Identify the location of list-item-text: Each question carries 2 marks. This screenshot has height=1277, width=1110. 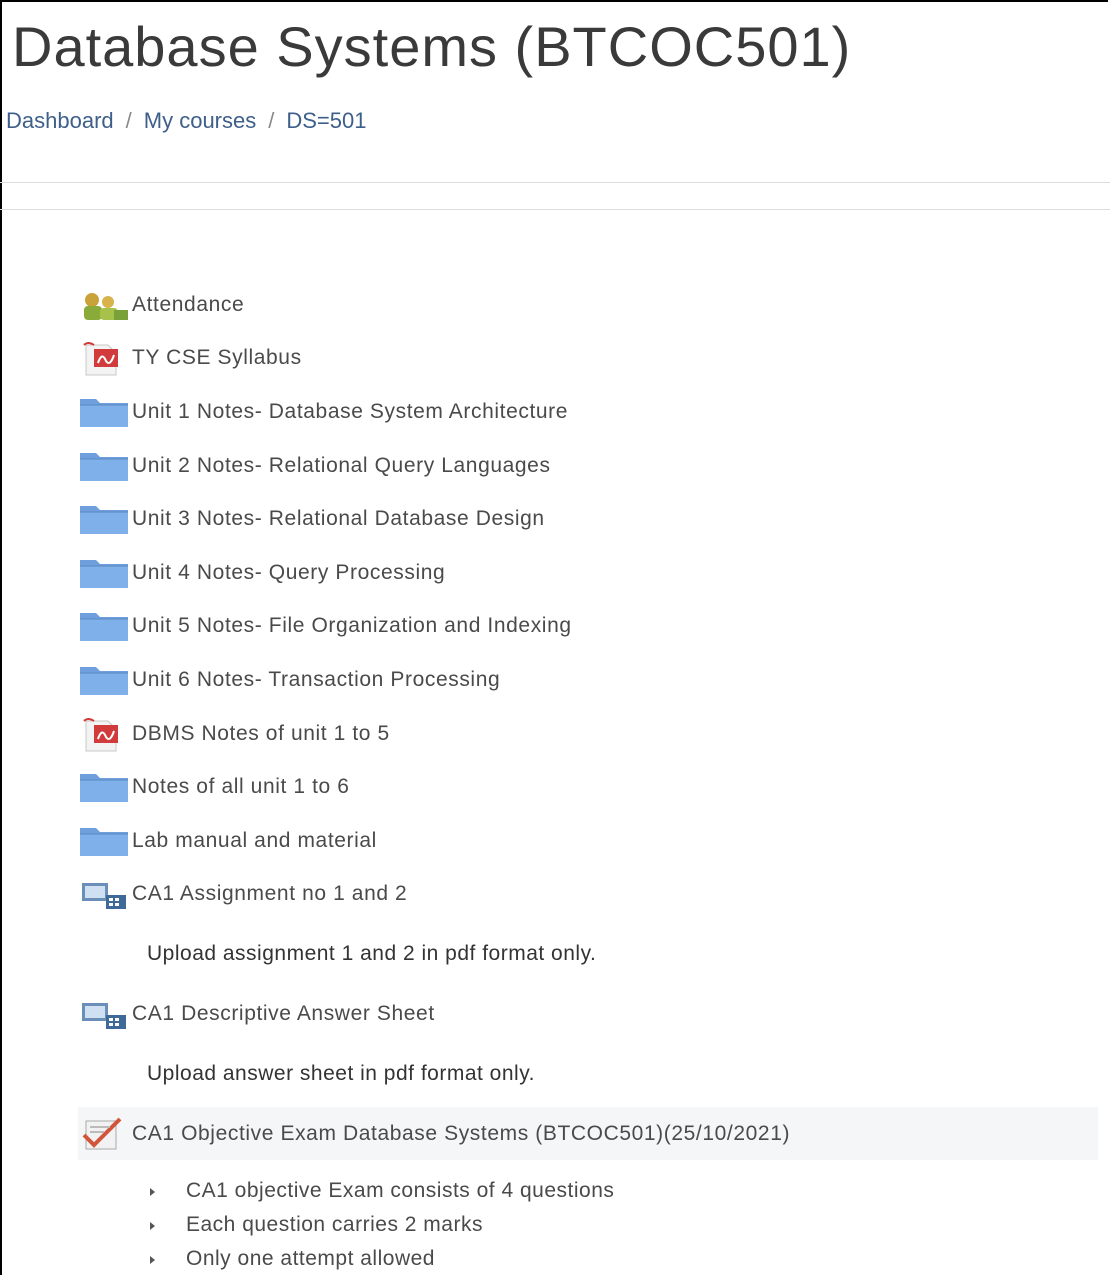
(334, 1225).